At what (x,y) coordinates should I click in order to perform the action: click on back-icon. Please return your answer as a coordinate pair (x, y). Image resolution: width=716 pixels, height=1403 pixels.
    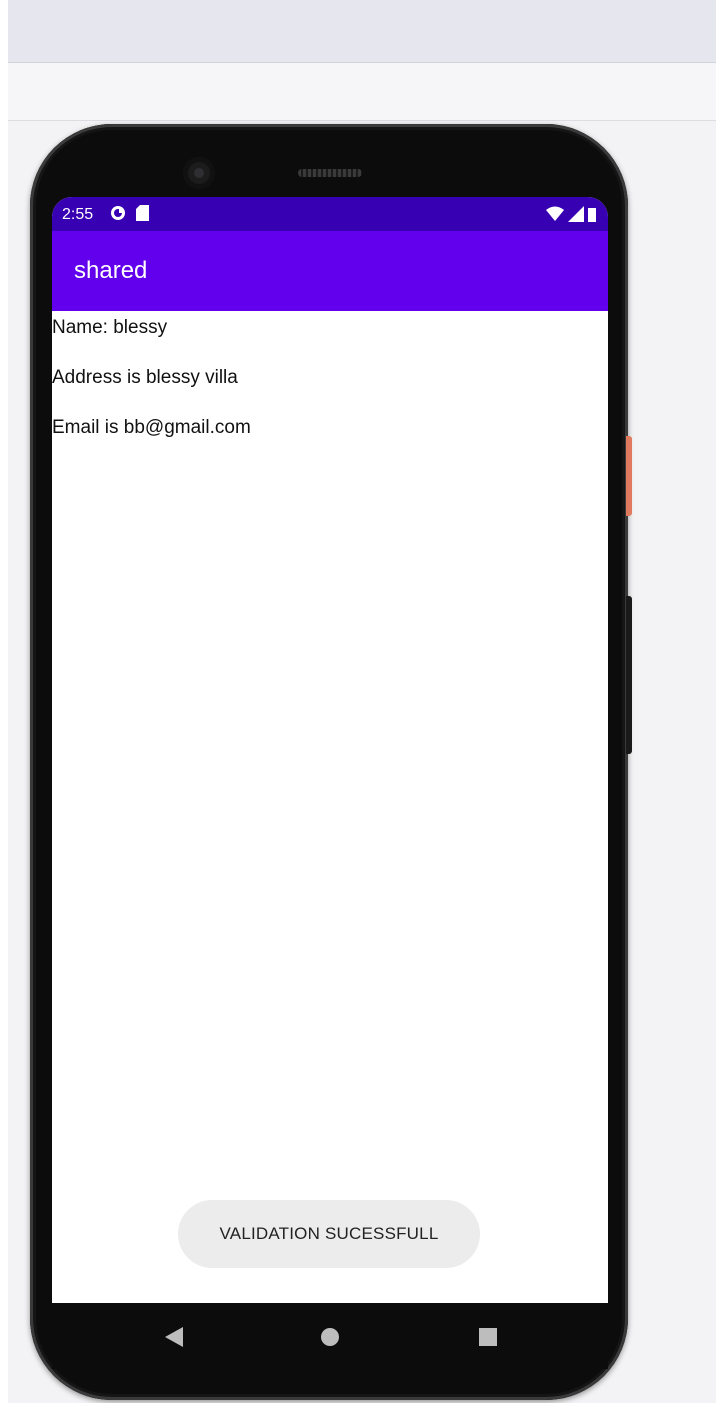
    Looking at the image, I should click on (174, 1337).